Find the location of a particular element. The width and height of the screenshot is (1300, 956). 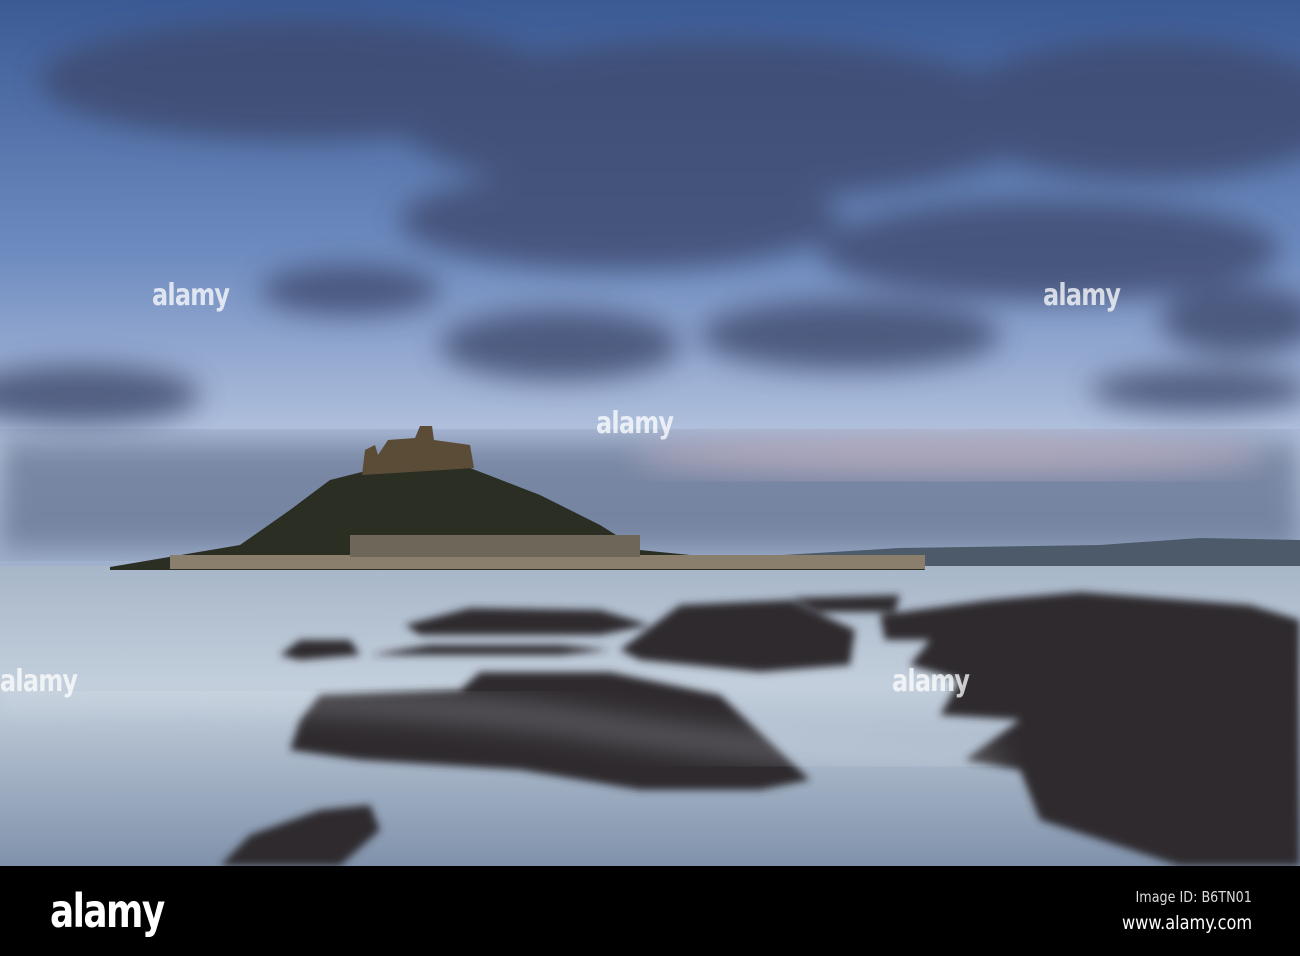

image-id: Image ID: B6TN01 is located at coordinates (1193, 897).